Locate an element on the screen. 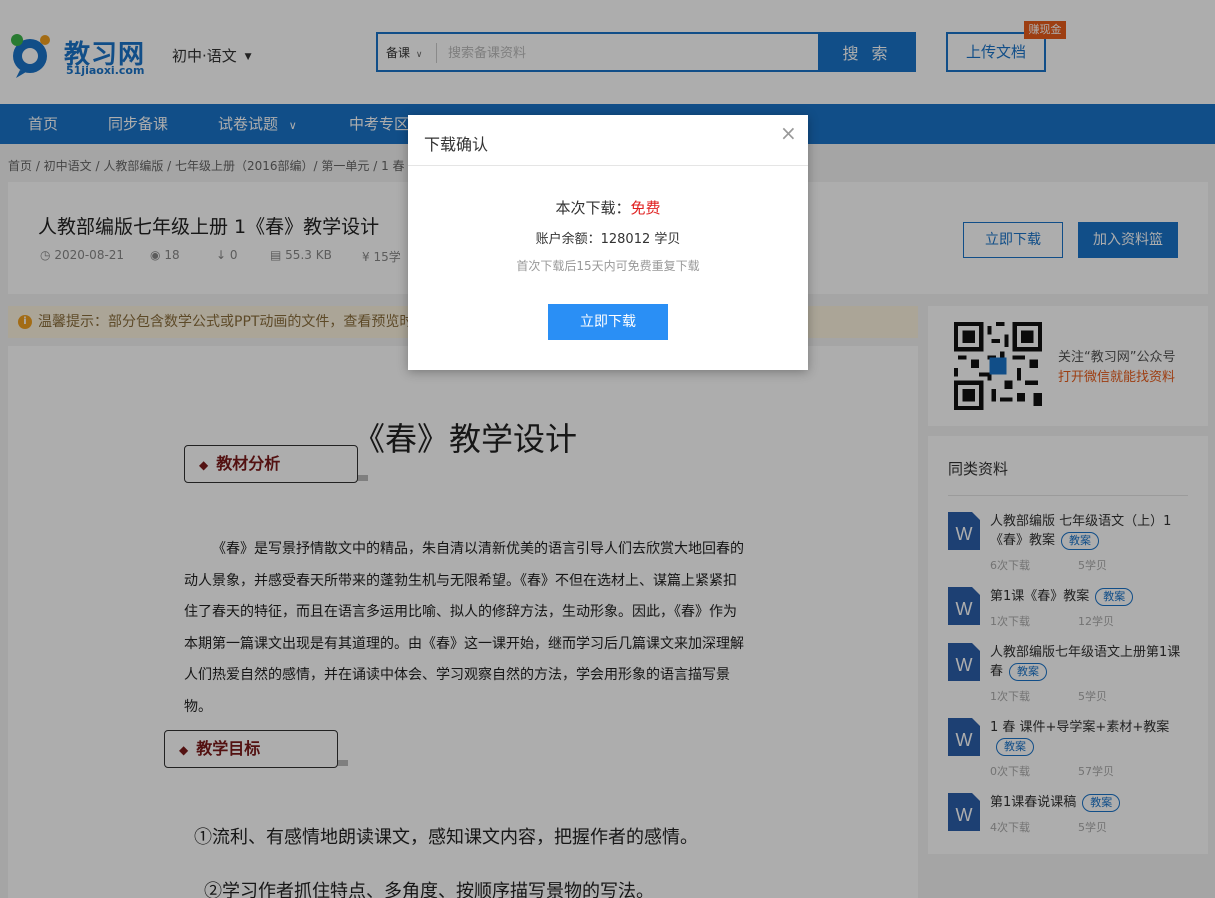 Image resolution: width=1215 pixels, height=898 pixels. download-cost-value: 免费 is located at coordinates (645, 208).